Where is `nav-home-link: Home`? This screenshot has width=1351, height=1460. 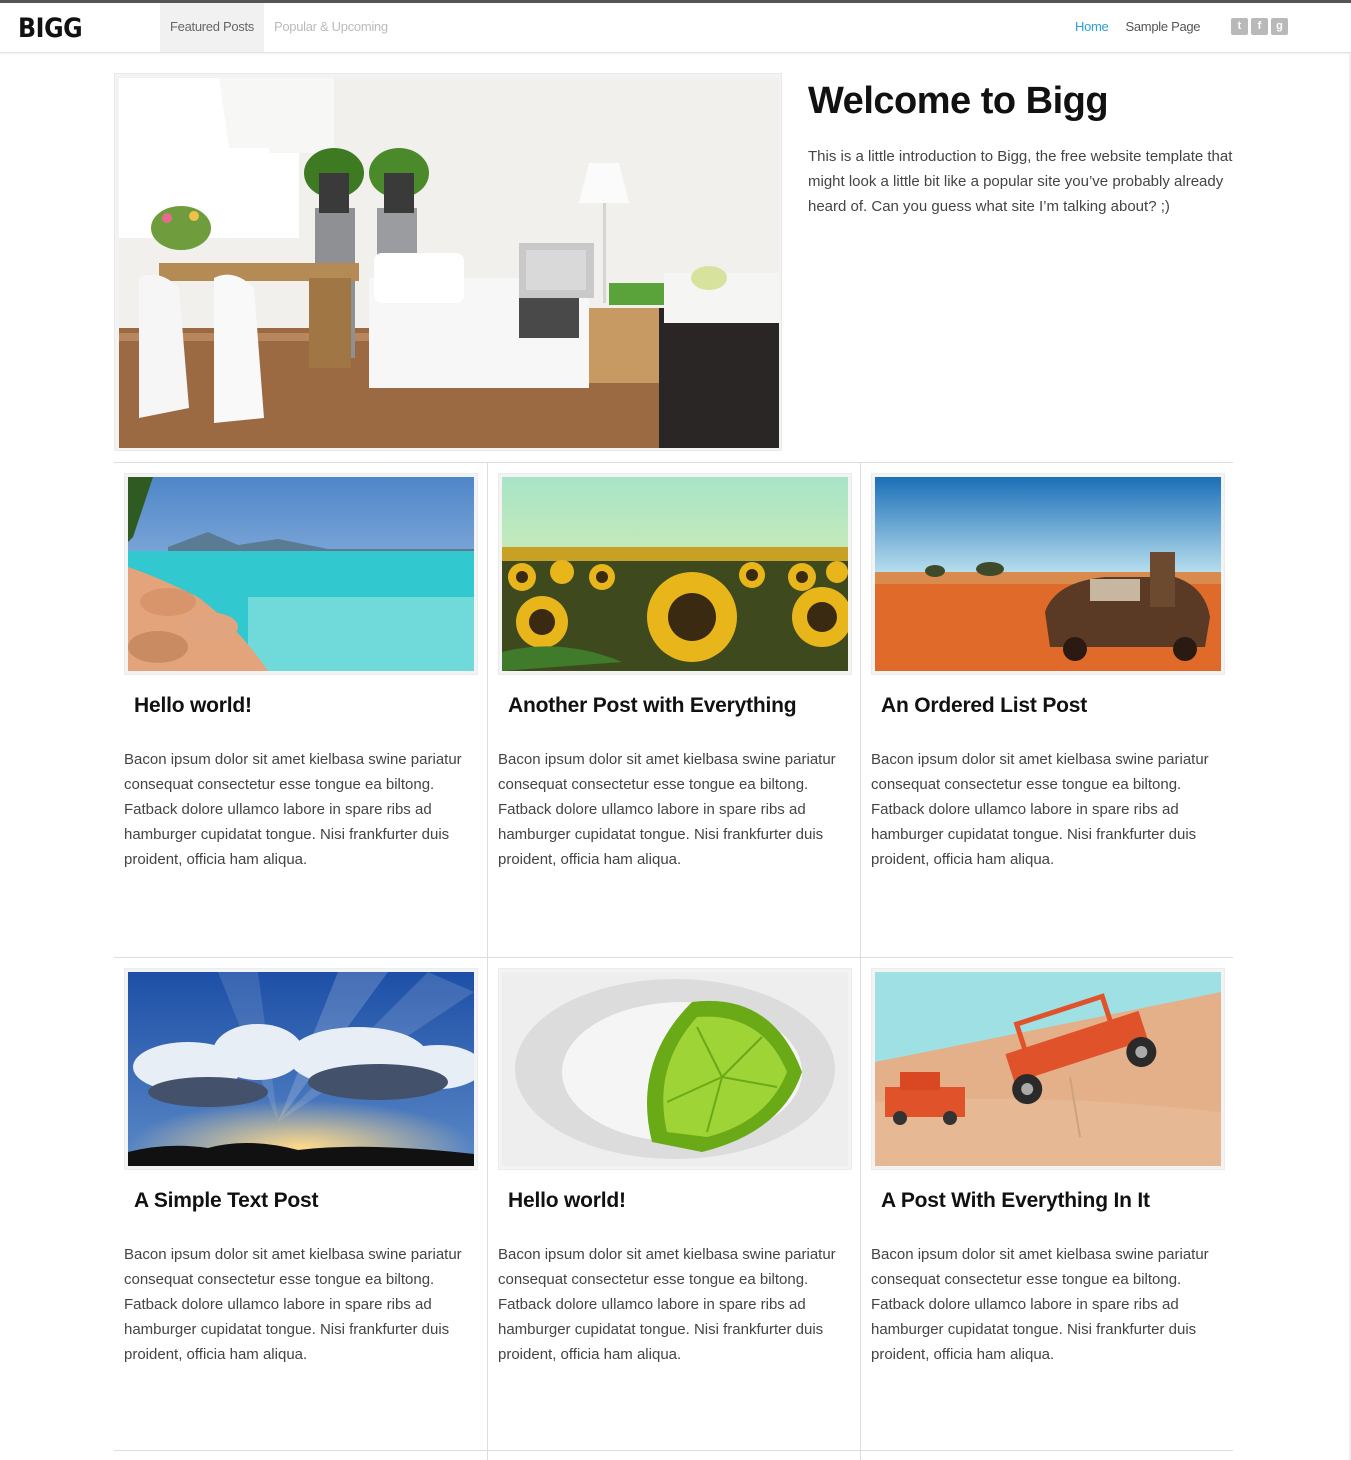
nav-home-link: Home is located at coordinates (1092, 27).